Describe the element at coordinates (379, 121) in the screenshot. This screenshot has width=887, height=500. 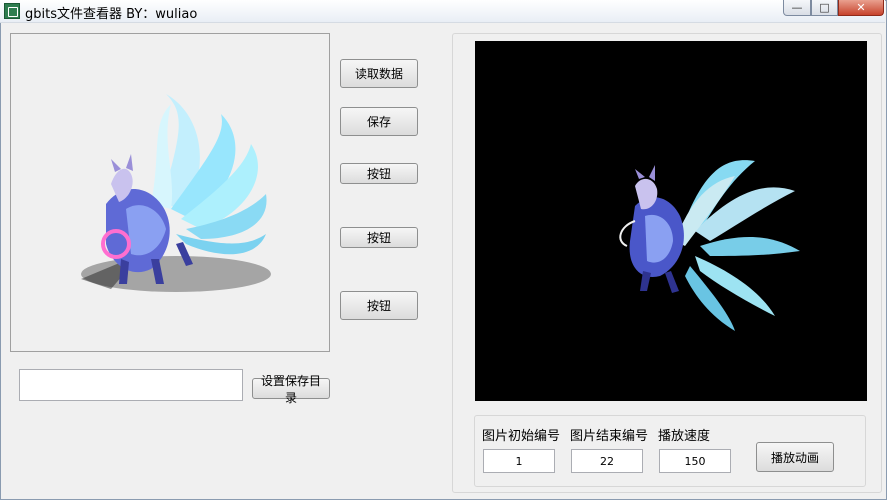
I see `save-button: 保存` at that location.